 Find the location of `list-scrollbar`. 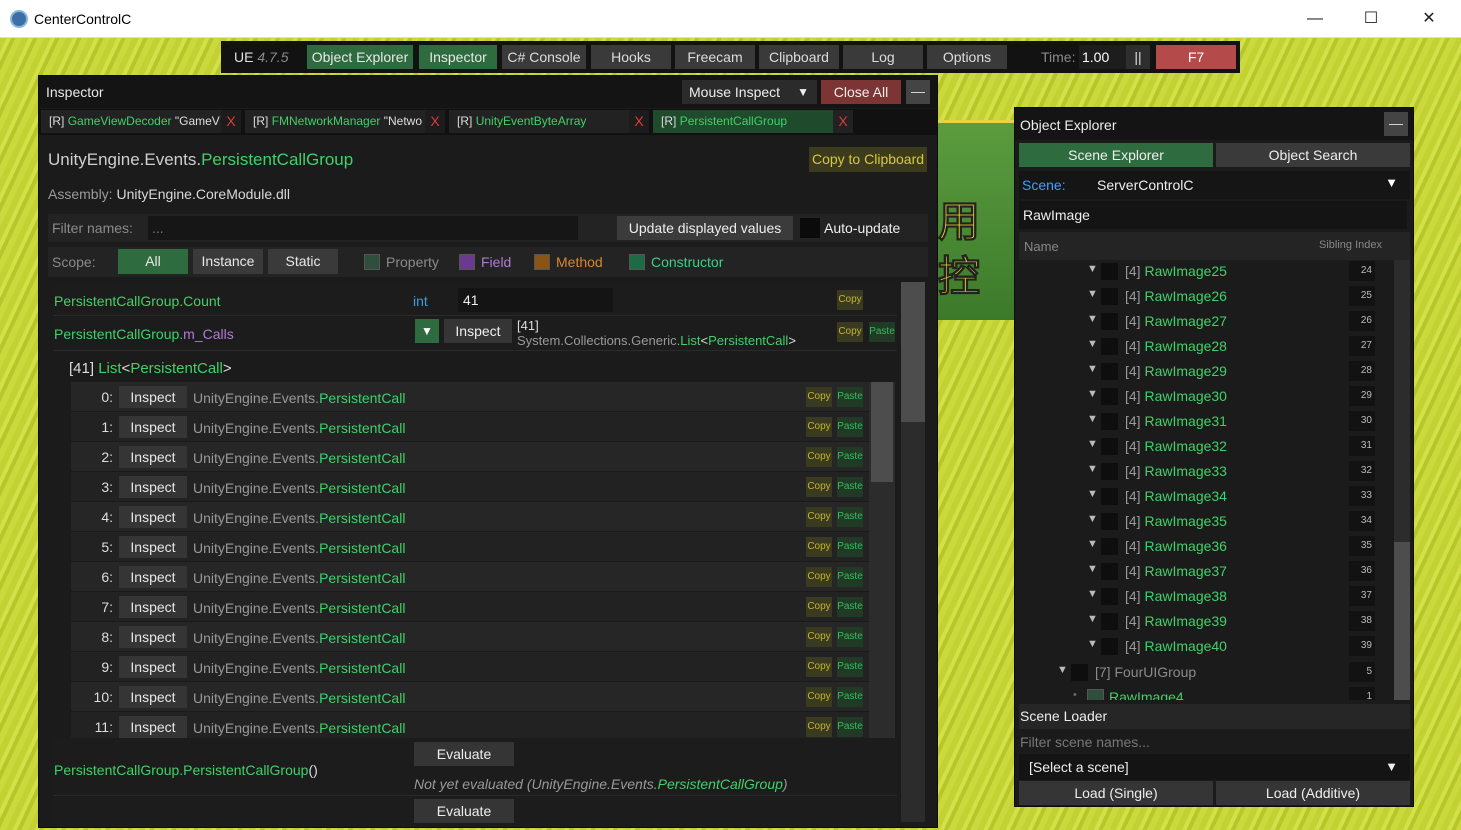

list-scrollbar is located at coordinates (882, 560).